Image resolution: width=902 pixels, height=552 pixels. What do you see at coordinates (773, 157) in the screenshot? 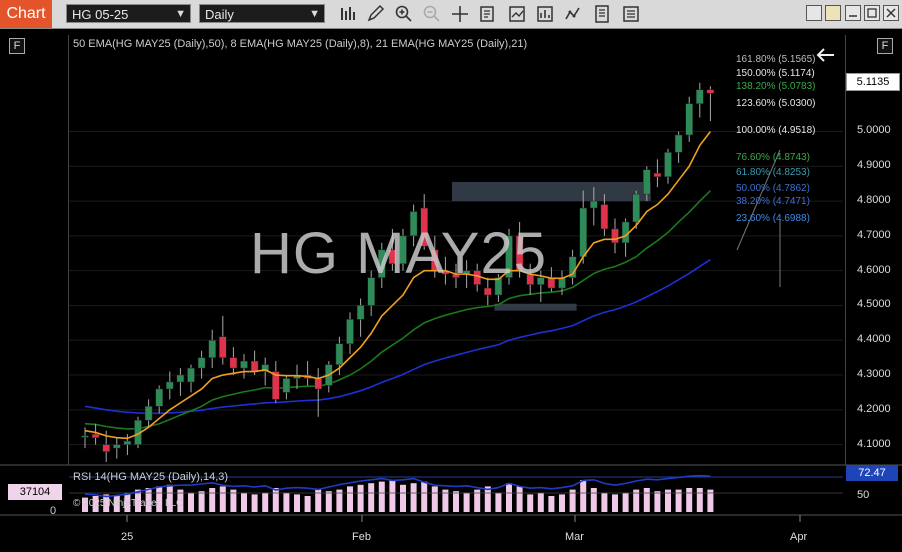
I see `fib-level-label: 76.60% (4.8743)` at bounding box center [773, 157].